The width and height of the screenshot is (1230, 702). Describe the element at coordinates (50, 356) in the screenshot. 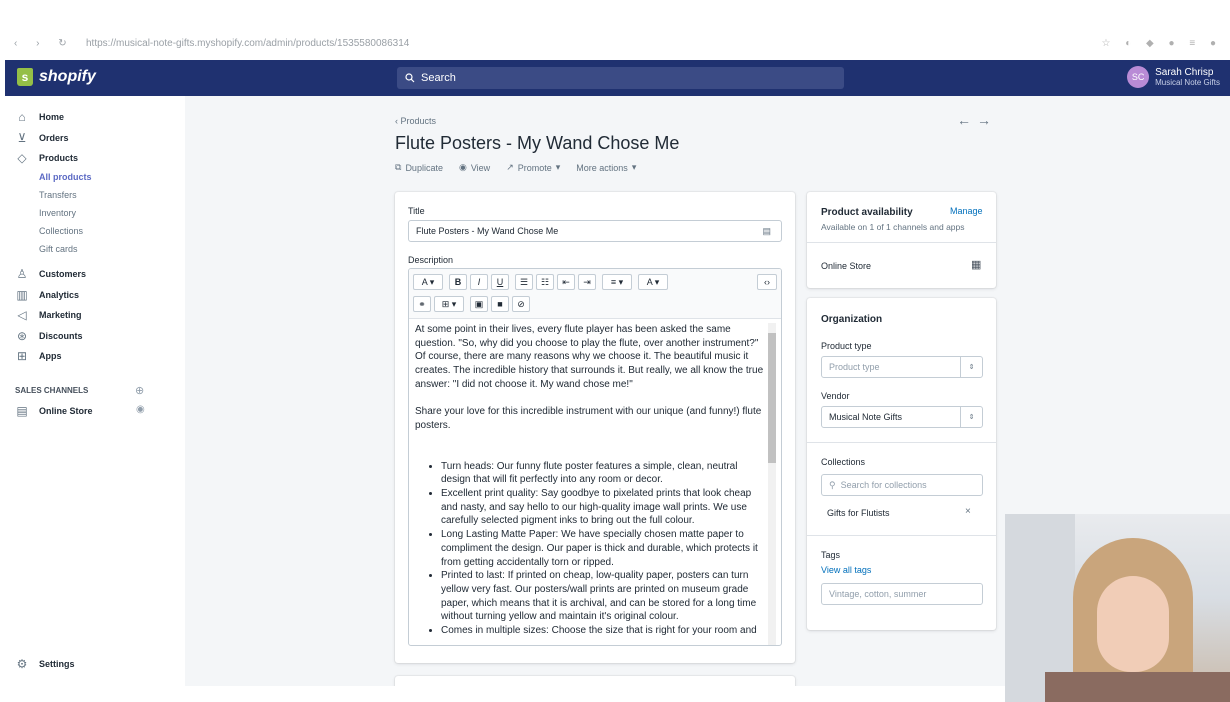

I see `sidebar-item-label: Apps` at that location.